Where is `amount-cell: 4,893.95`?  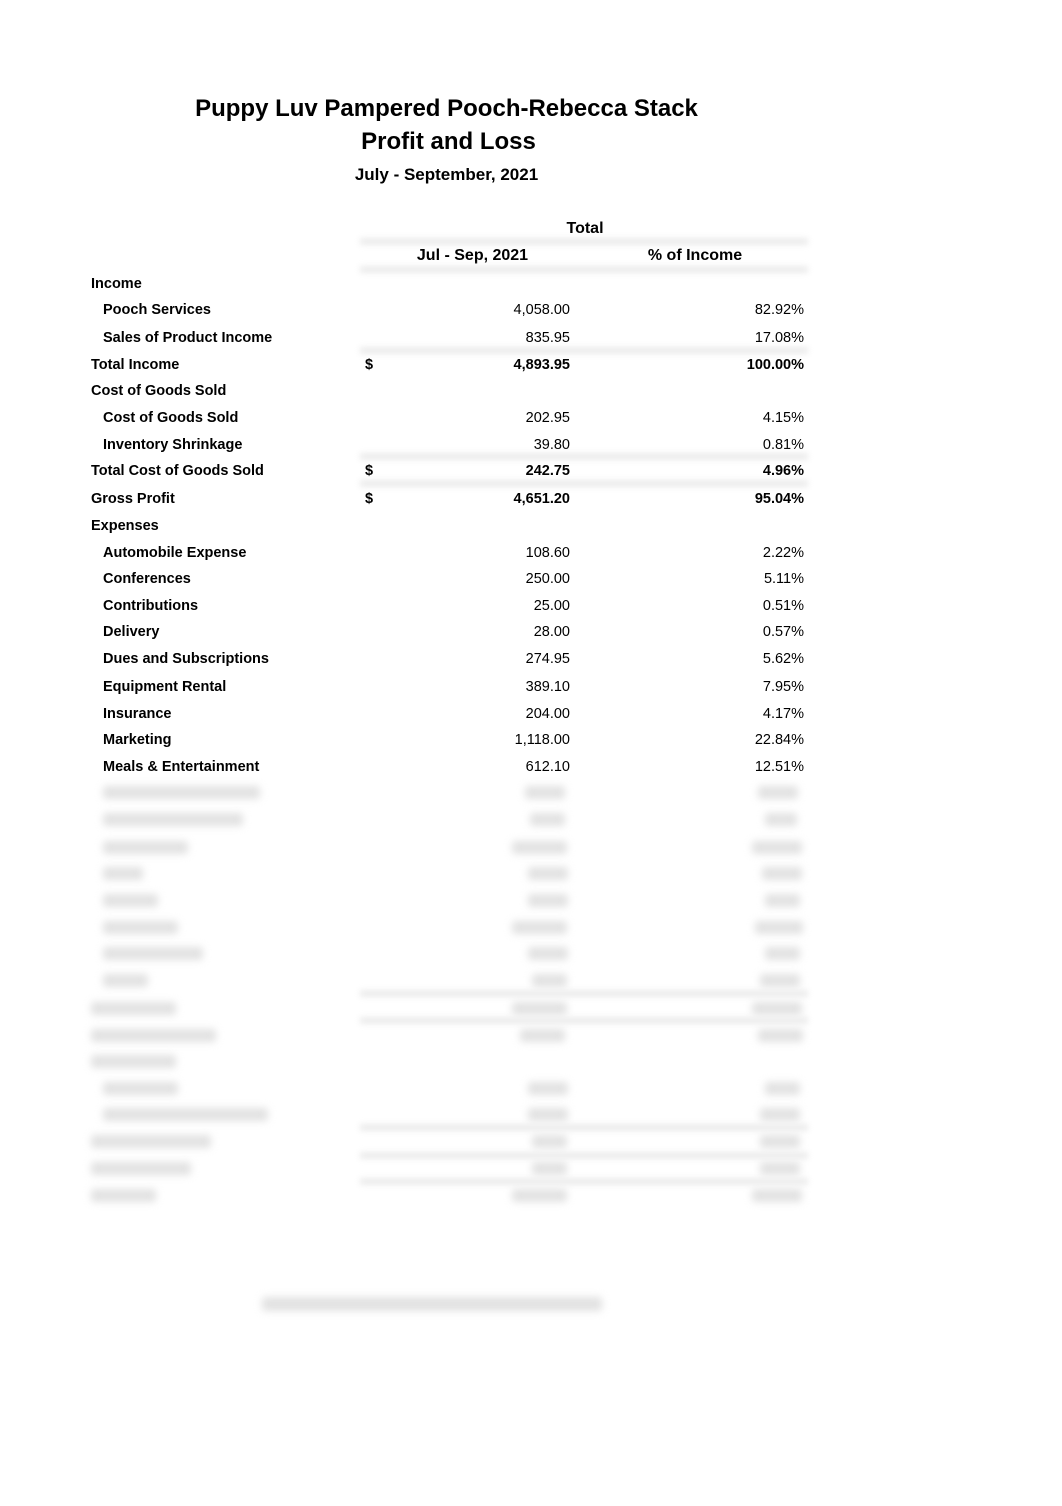
amount-cell: 4,893.95 is located at coordinates (541, 365).